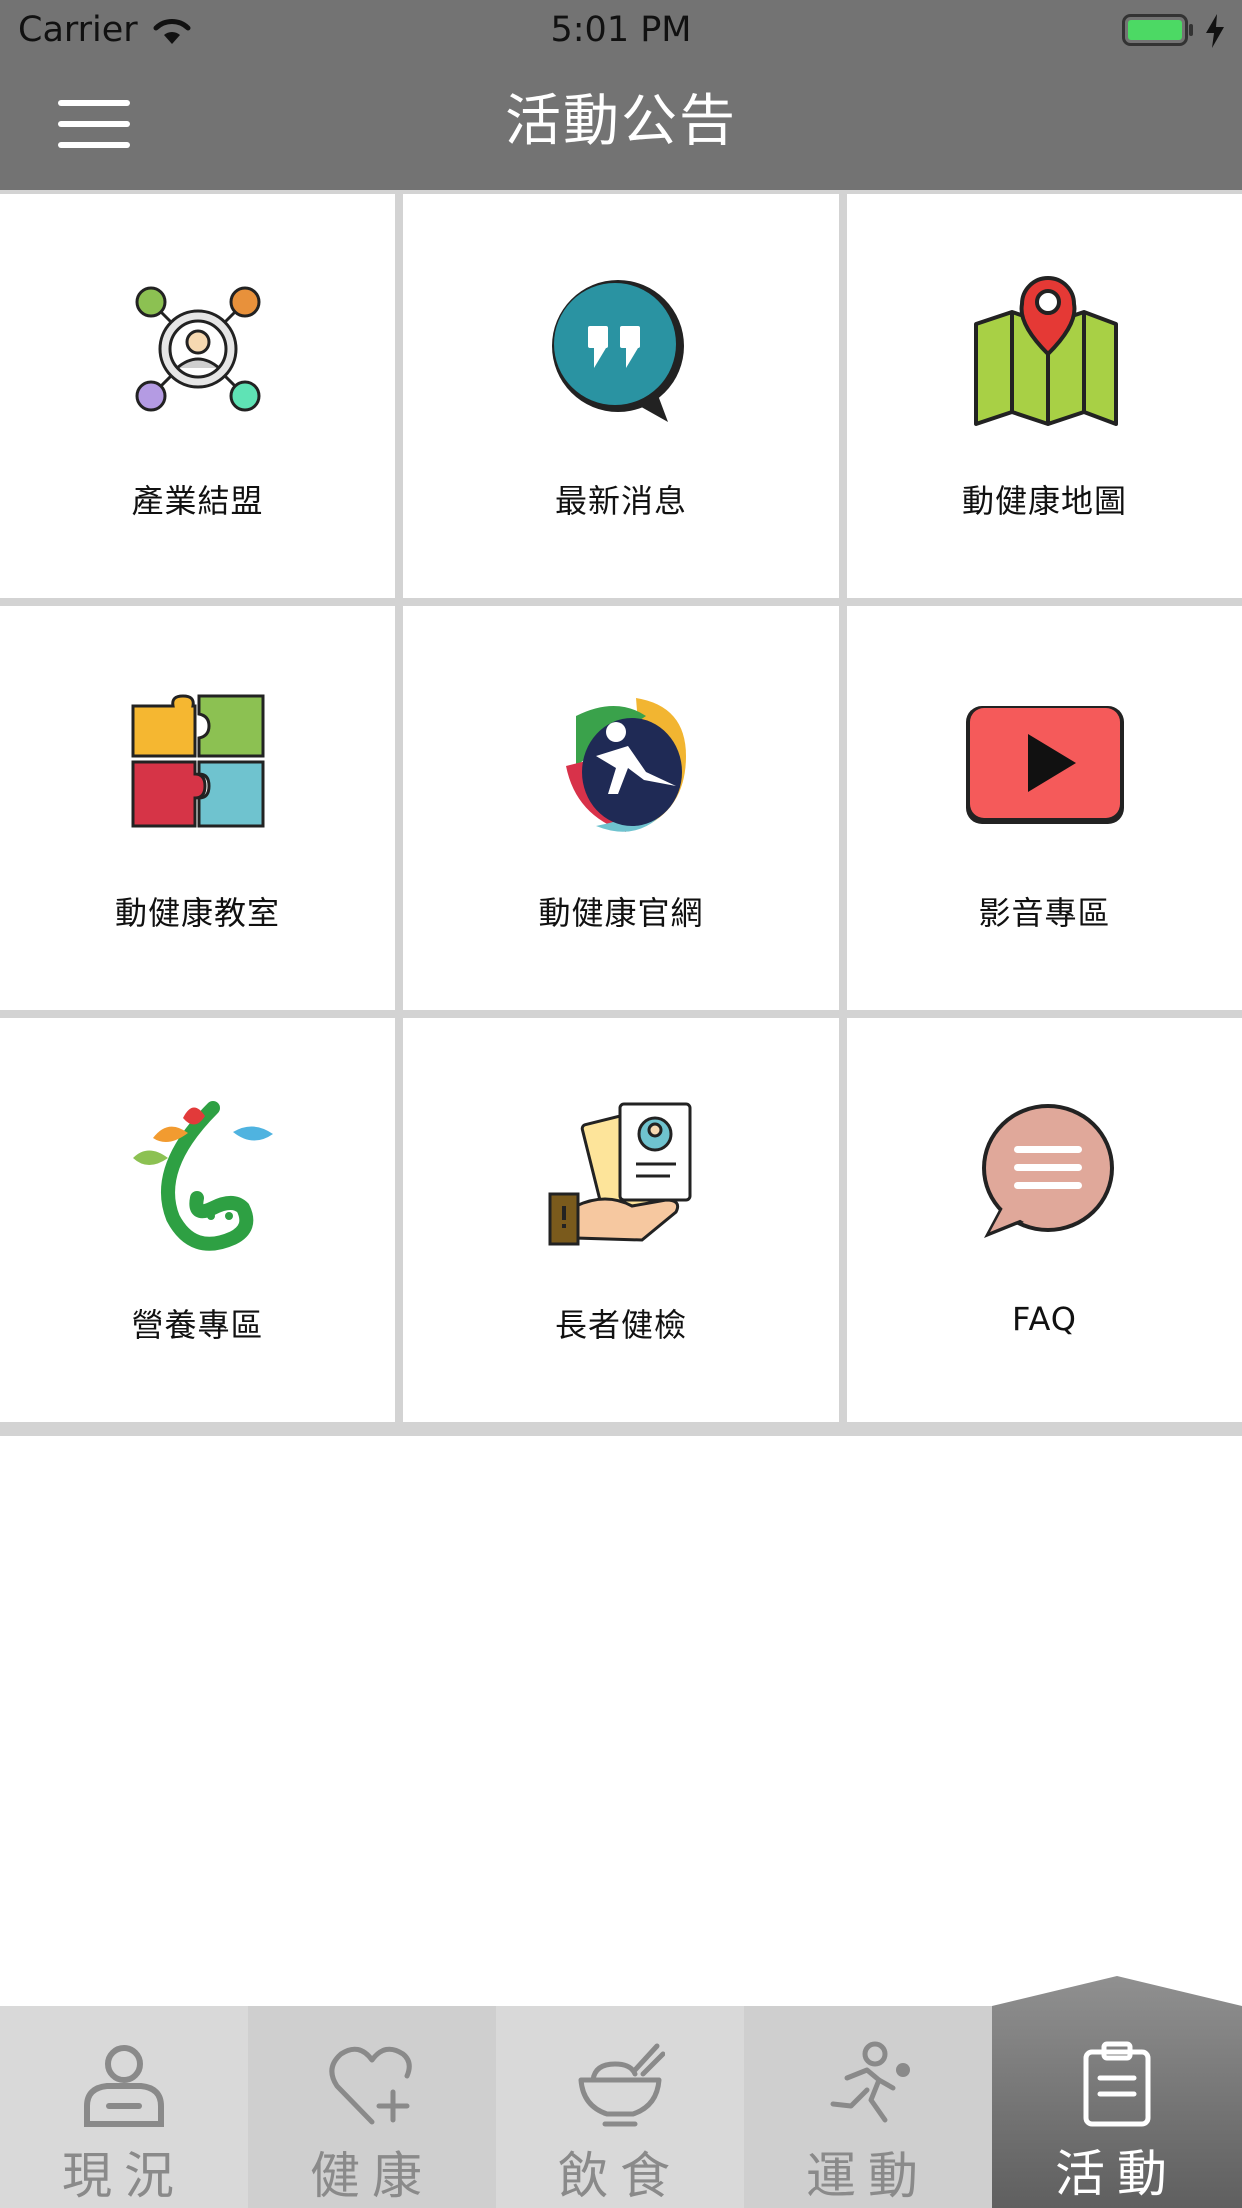  I want to click on nav-bar: 活動公告, so click(621, 125).